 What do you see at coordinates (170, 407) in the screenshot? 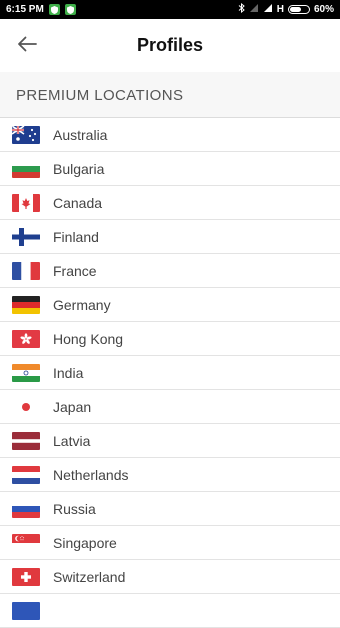
I see `location-item-japan: Japan` at bounding box center [170, 407].